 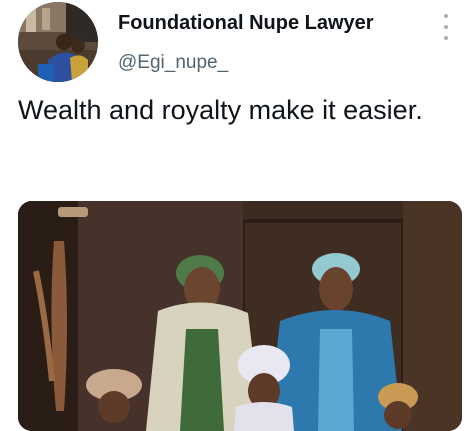 I want to click on author-avatar, so click(x=58, y=42).